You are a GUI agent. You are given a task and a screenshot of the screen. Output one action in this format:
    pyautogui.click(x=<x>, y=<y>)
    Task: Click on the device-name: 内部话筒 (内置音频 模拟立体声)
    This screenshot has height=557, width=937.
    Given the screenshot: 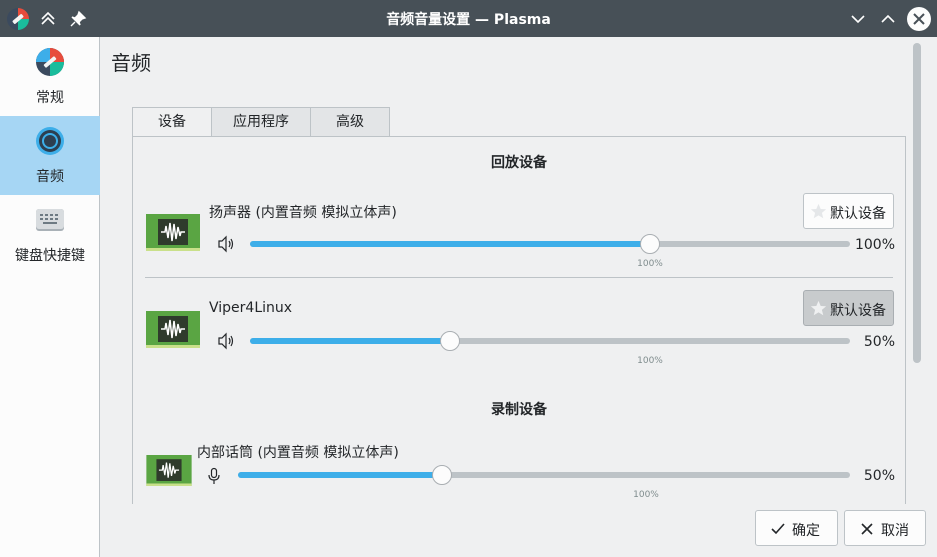 What is the action you would take?
    pyautogui.click(x=298, y=453)
    